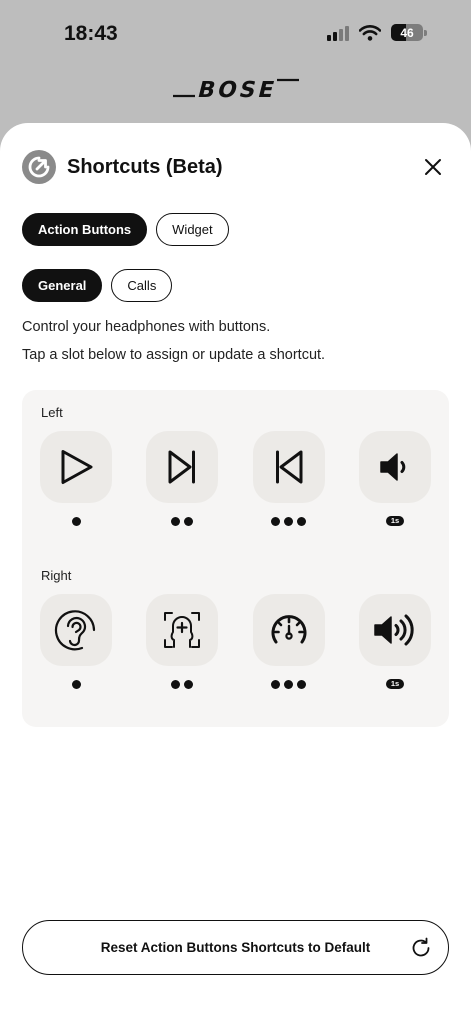 This screenshot has width=471, height=1023. I want to click on cellular-signal-icon, so click(338, 33).